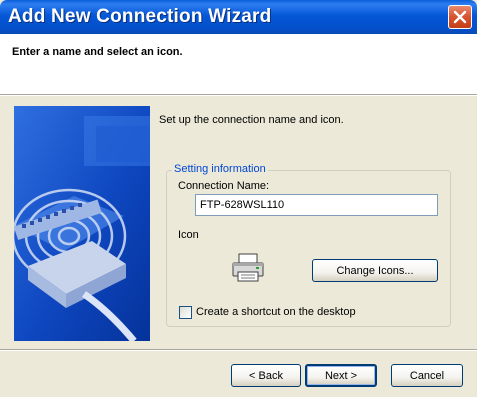 This screenshot has height=397, width=477. Describe the element at coordinates (427, 375) in the screenshot. I see `cancel-button: Cancel` at that location.